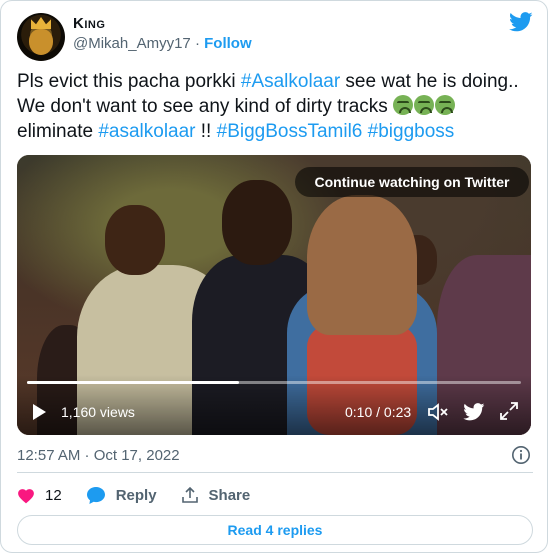  Describe the element at coordinates (411, 131) in the screenshot. I see `hashtag-link: #biggboss` at that location.